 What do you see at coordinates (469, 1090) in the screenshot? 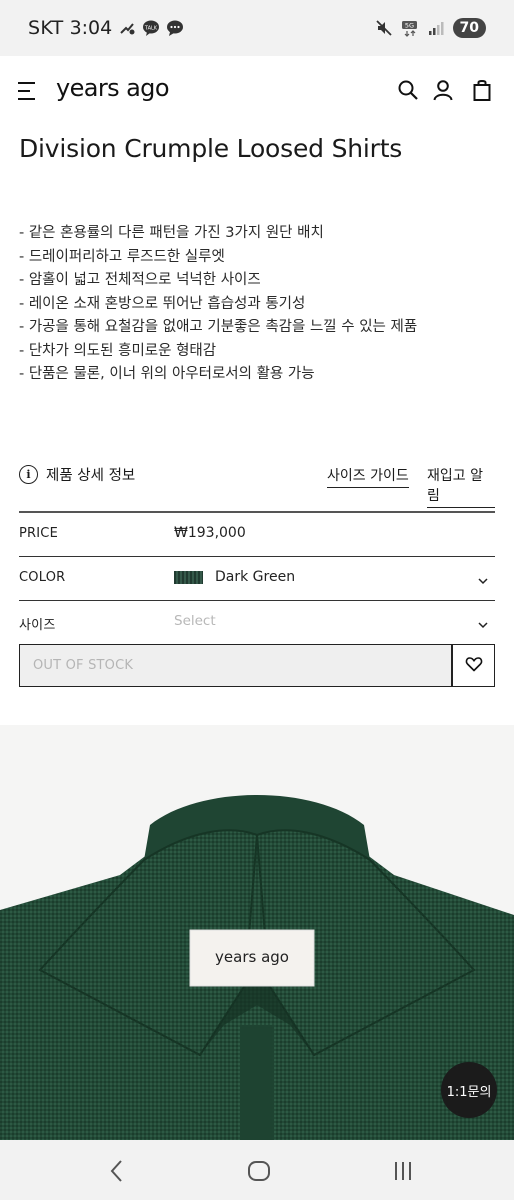
I see `chat-inquiry-button: 1:1문의` at bounding box center [469, 1090].